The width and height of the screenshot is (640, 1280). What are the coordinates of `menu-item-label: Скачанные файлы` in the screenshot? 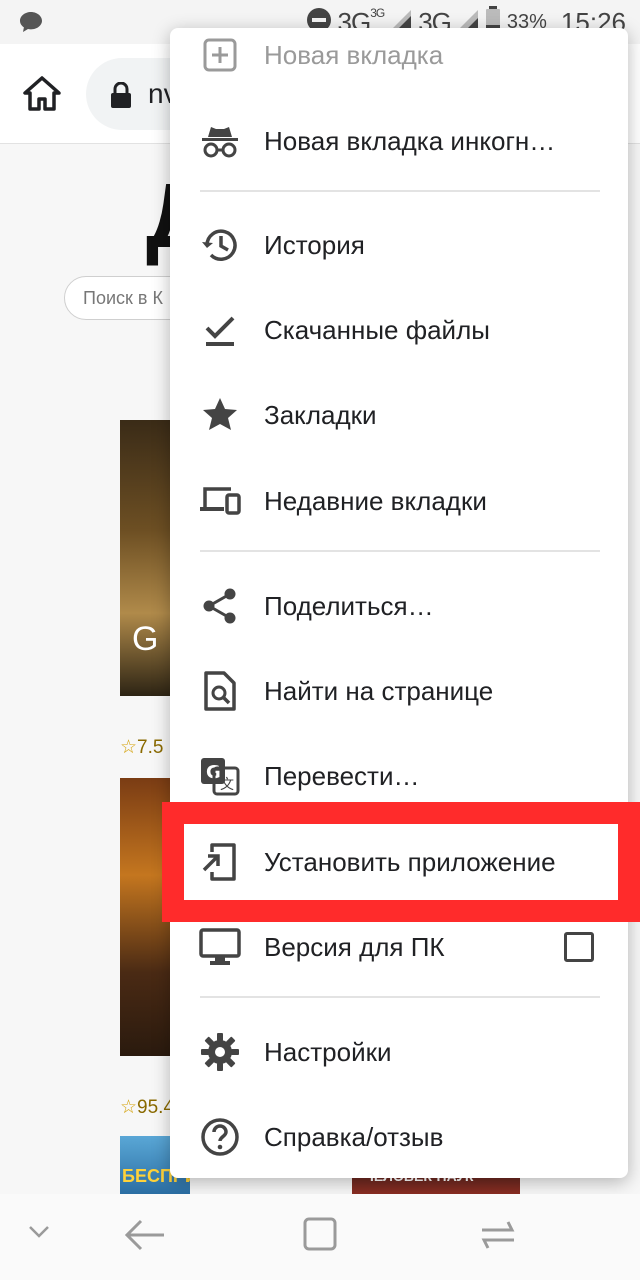 It's located at (377, 329).